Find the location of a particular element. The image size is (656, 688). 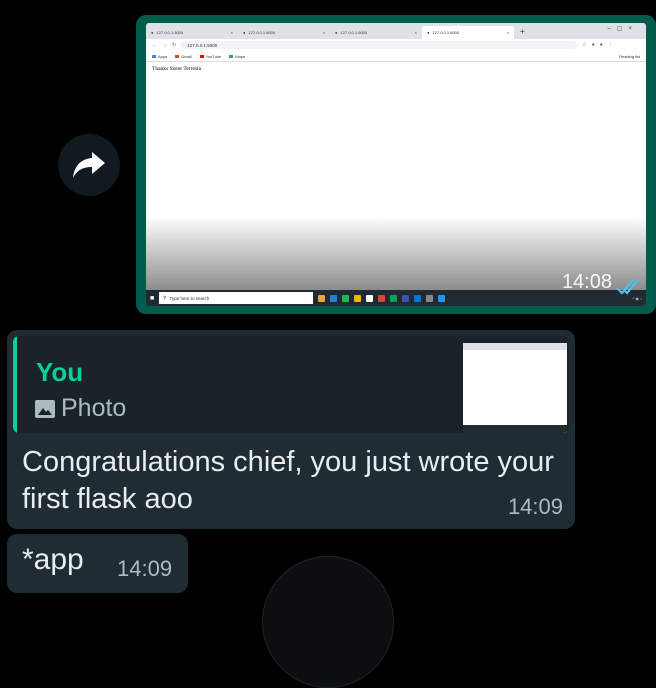

quote-author: You is located at coordinates (60, 372).